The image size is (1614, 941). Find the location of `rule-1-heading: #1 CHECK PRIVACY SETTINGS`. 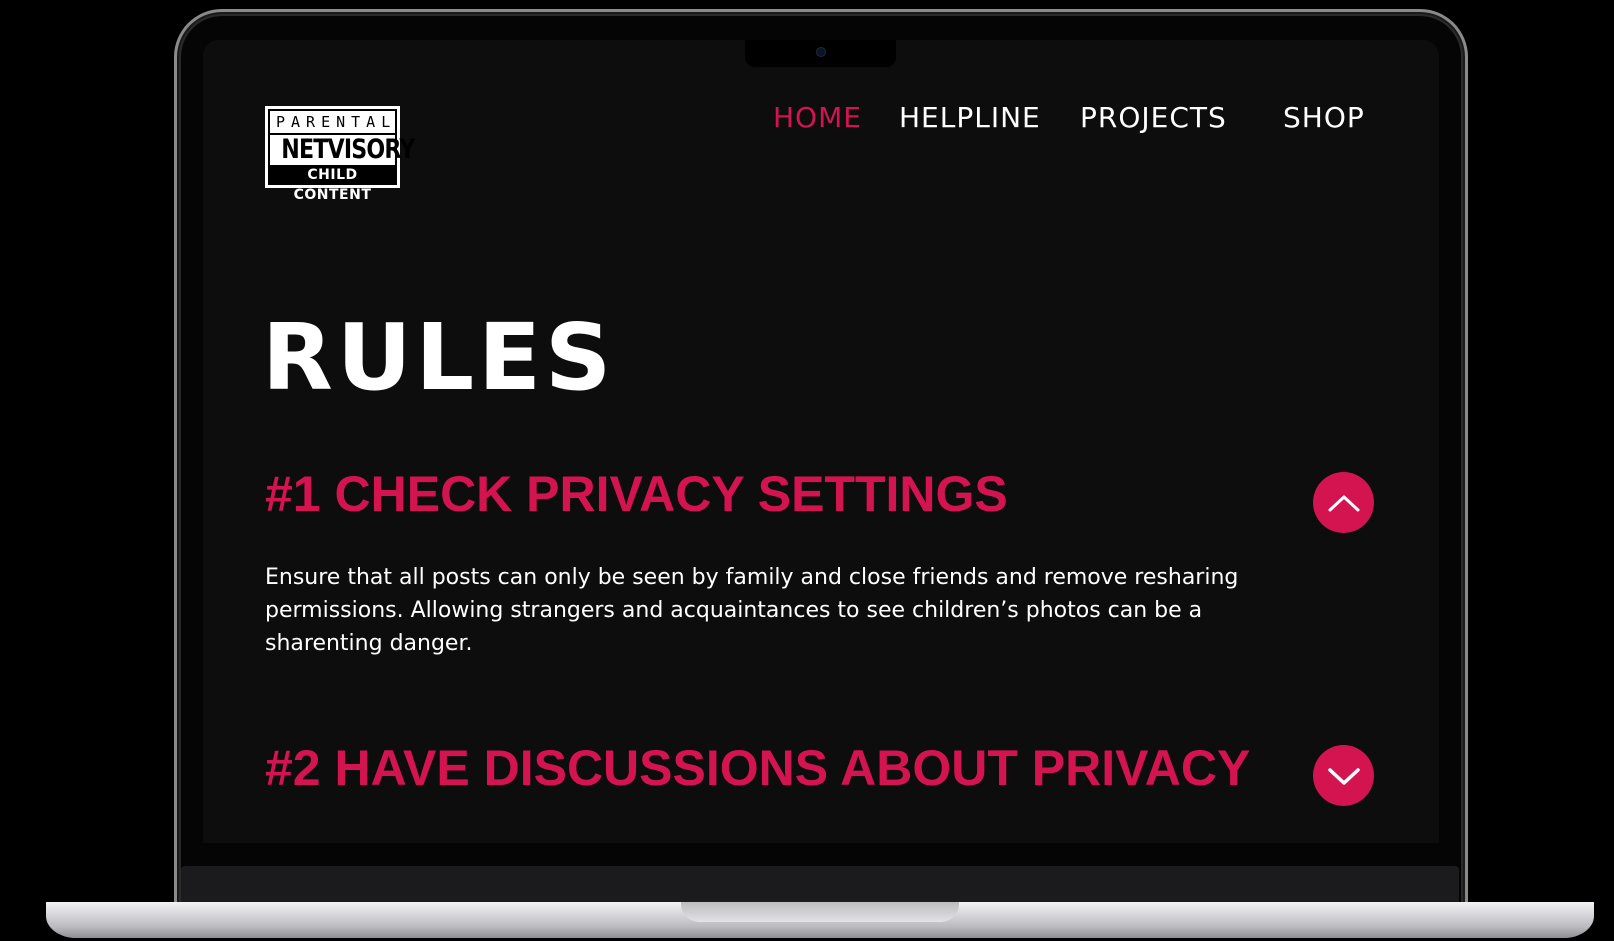

rule-1-heading: #1 CHECK PRIVACY SETTINGS is located at coordinates (636, 494).